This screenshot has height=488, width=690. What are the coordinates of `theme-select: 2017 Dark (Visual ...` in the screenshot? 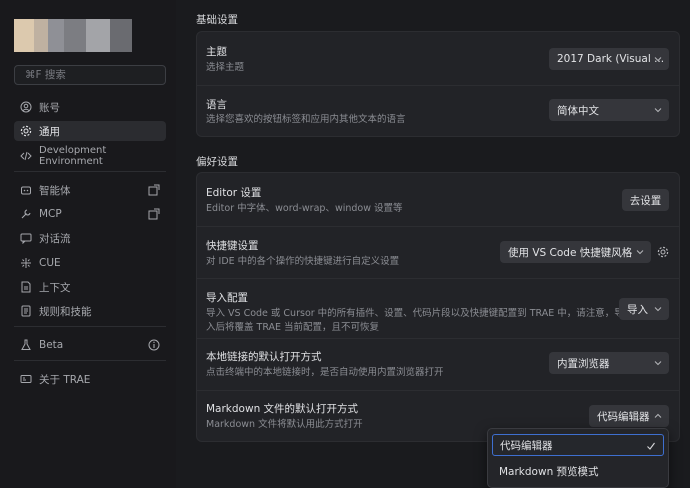 It's located at (609, 59).